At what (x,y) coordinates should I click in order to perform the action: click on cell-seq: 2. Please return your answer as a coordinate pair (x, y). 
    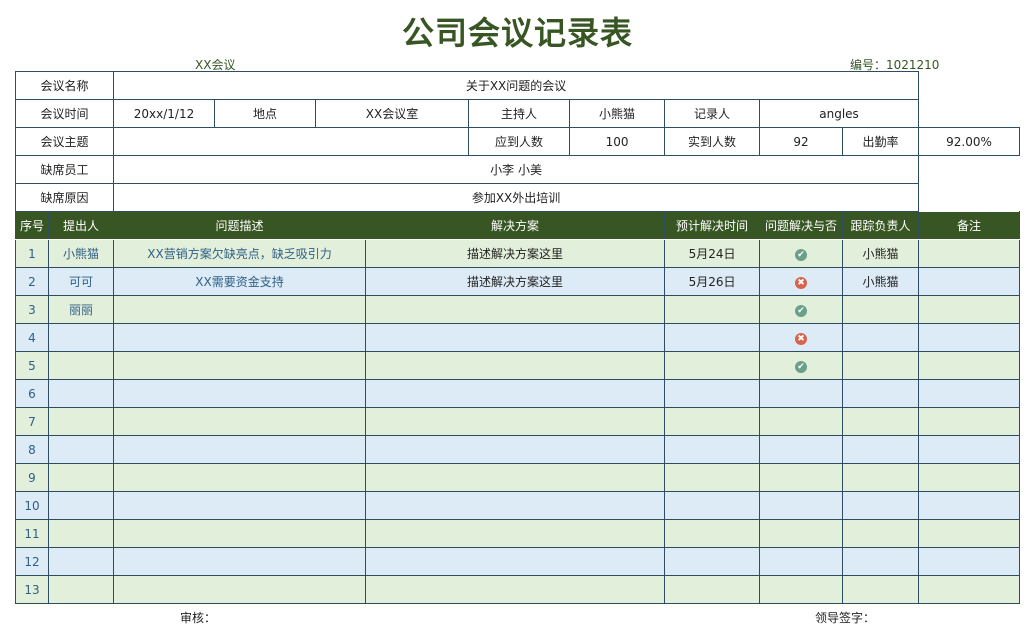
    Looking at the image, I should click on (32, 281).